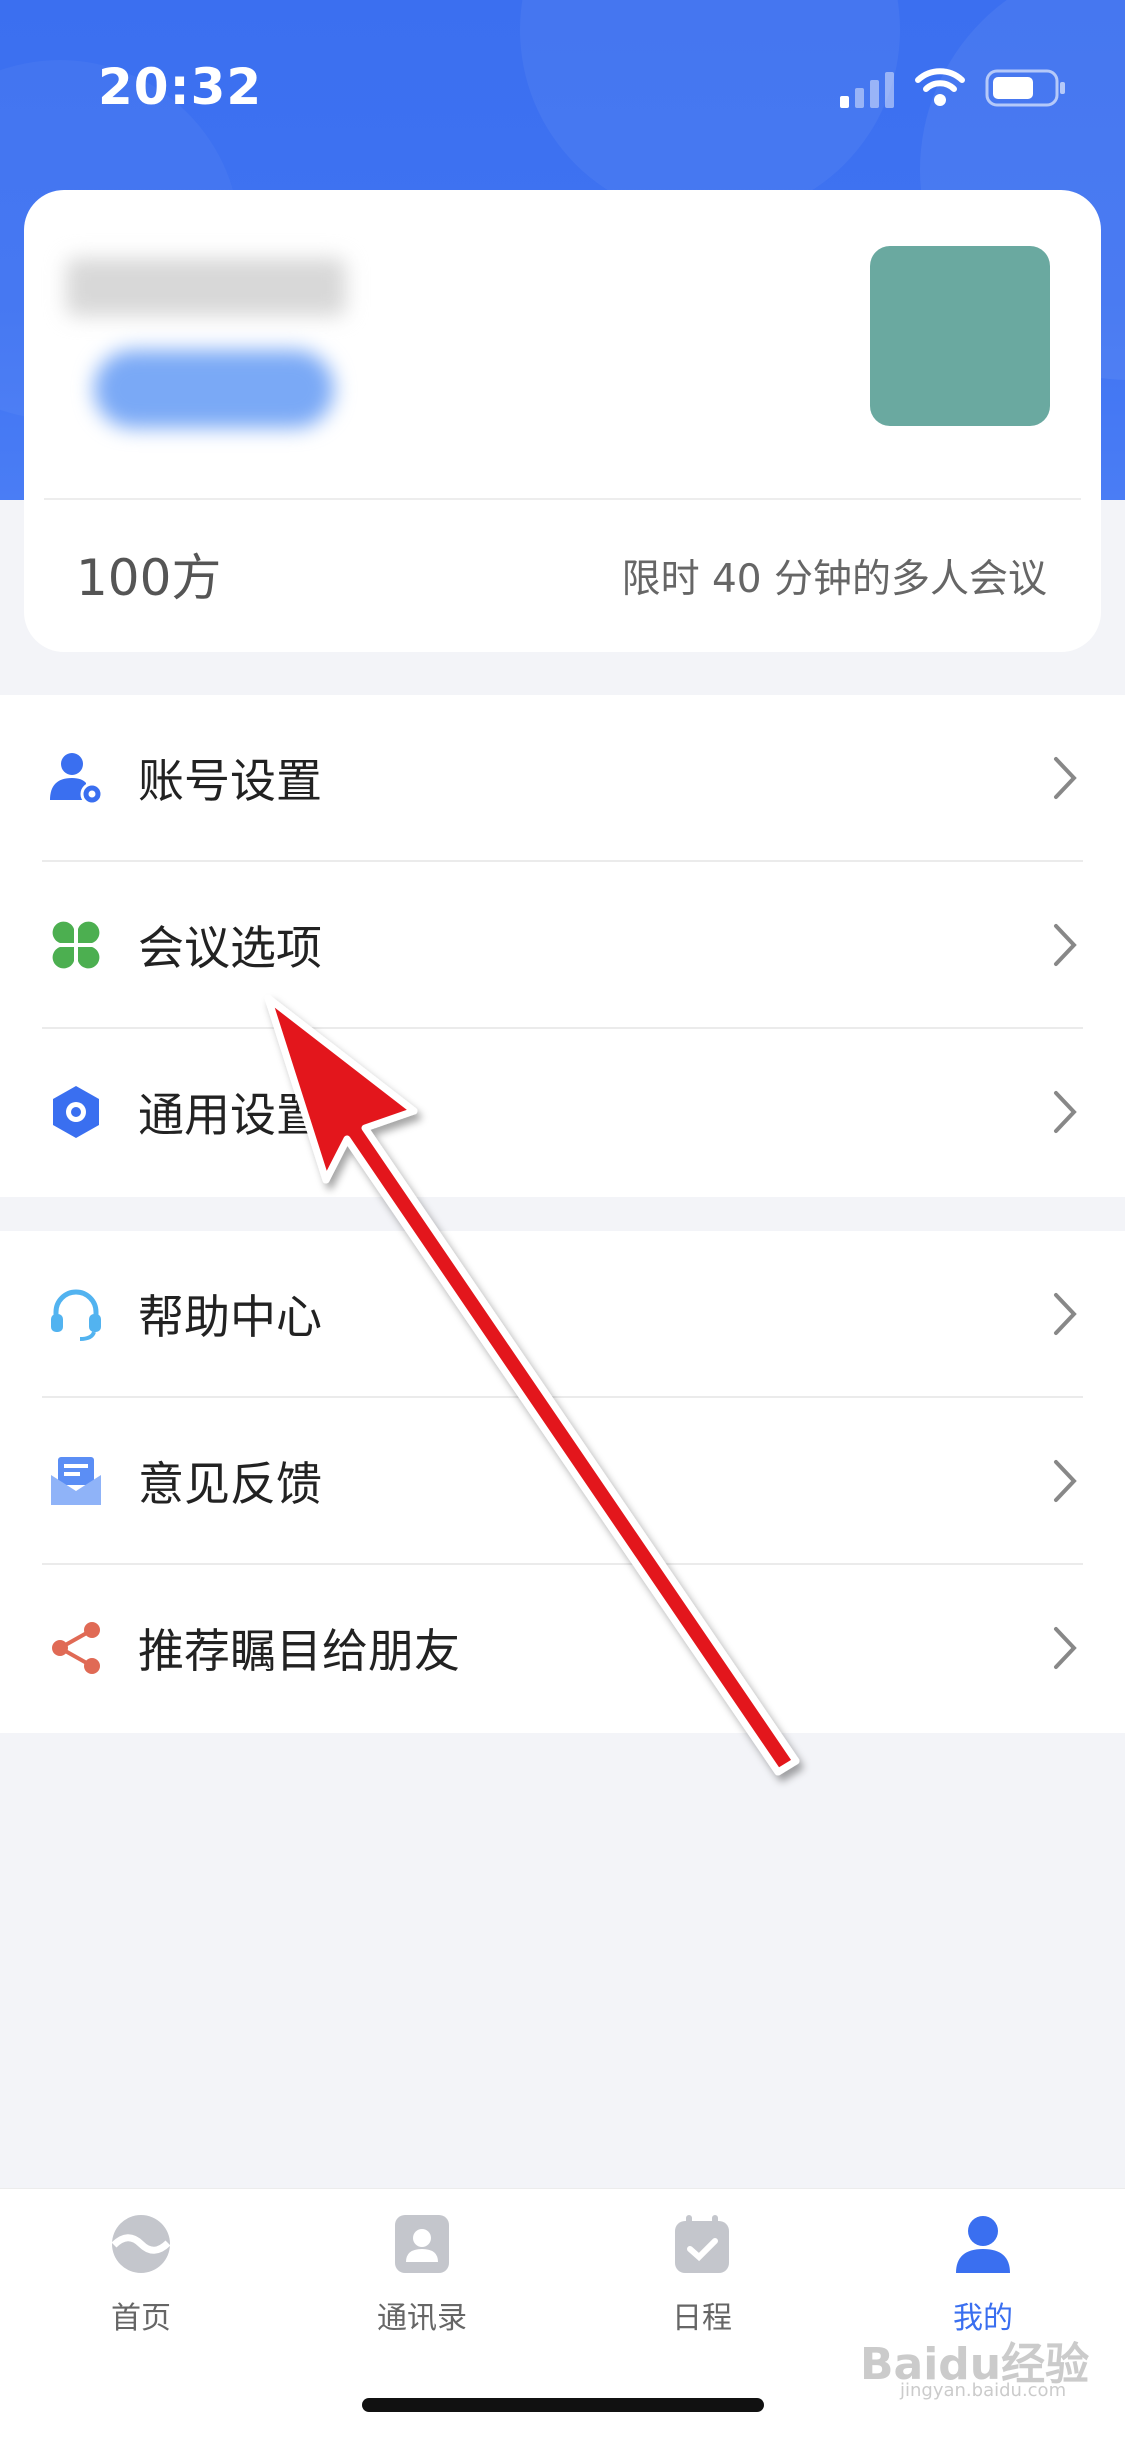 Image resolution: width=1125 pixels, height=2437 pixels. I want to click on tab-label: 通讯录, so click(422, 2318).